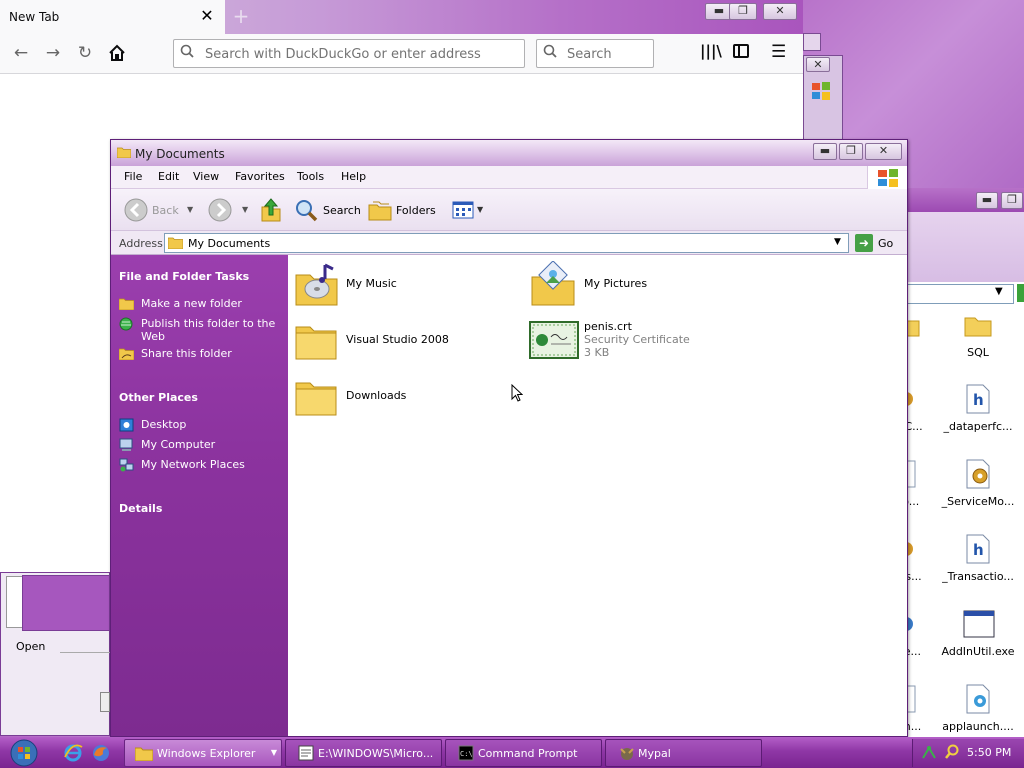  I want to click on exe-window-icon, so click(979, 625).